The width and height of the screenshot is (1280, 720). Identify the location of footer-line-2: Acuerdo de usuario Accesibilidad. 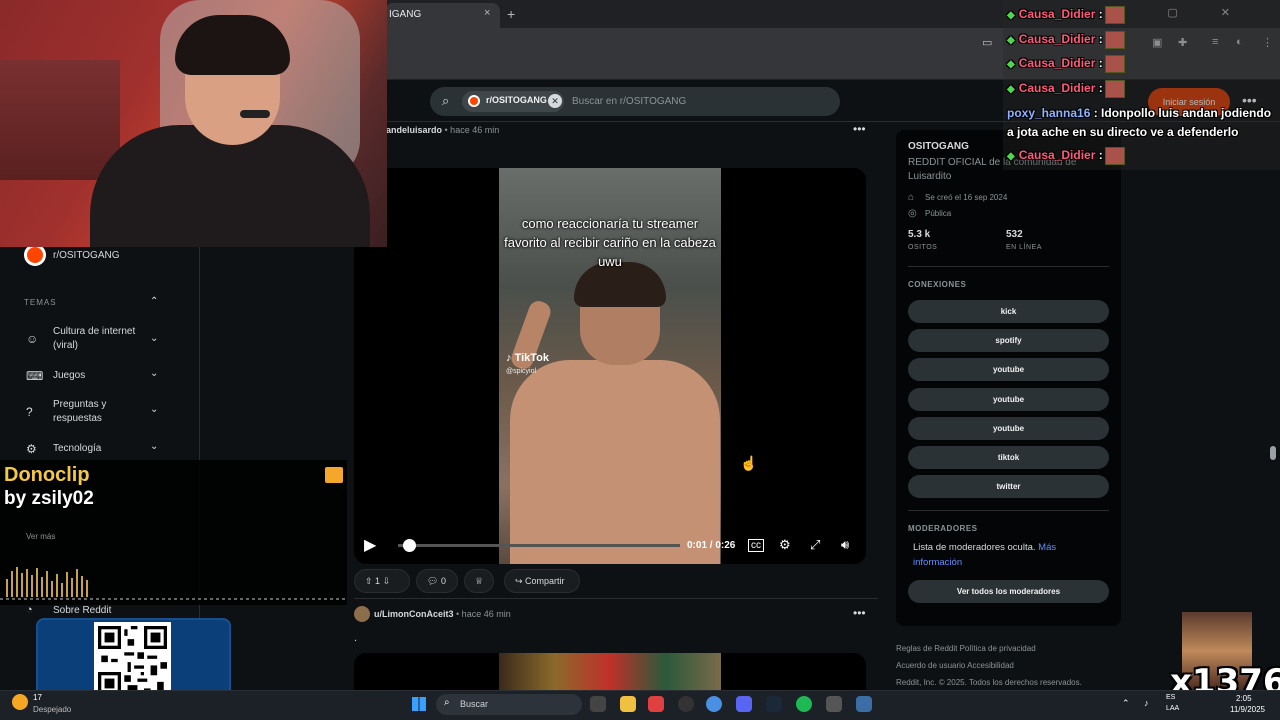
(1011, 665).